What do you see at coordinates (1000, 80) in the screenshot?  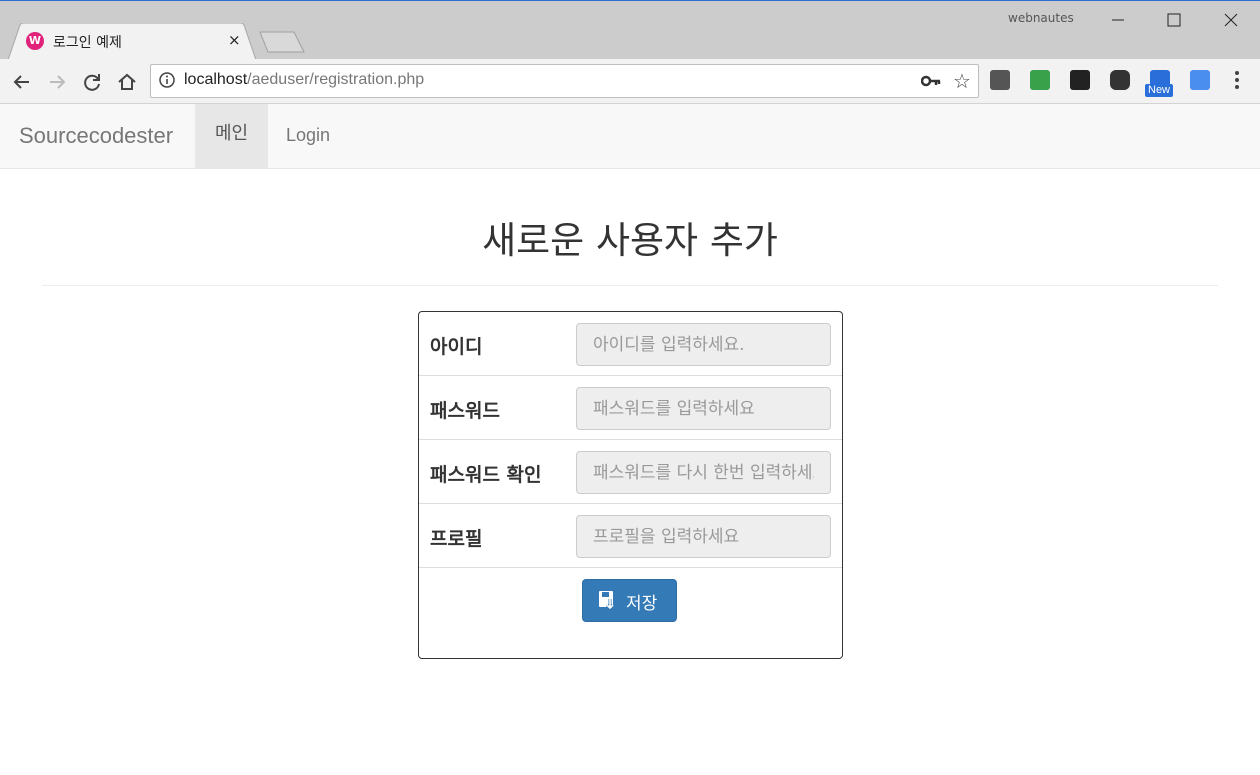 I see `lightbulb-extension-icon` at bounding box center [1000, 80].